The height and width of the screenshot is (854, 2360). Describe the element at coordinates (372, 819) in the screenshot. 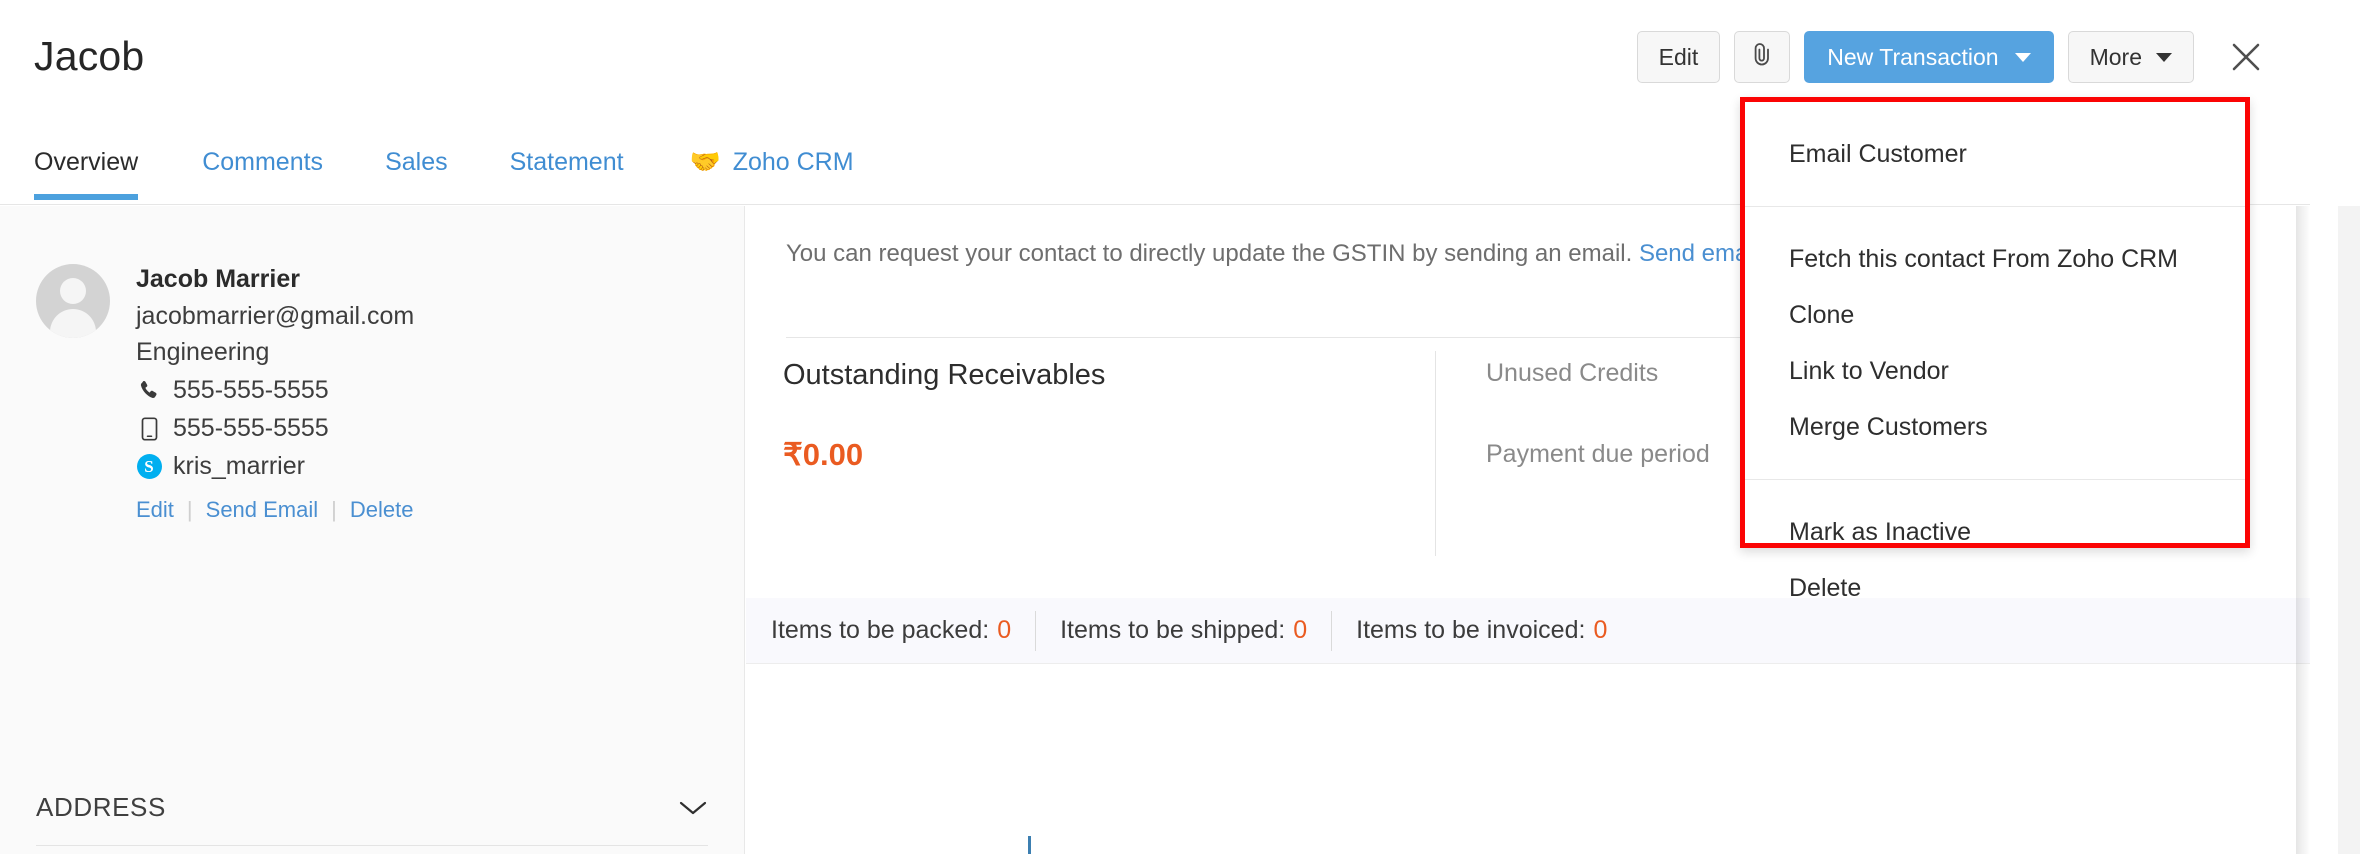

I see `address-section-header: ADDRESS` at that location.